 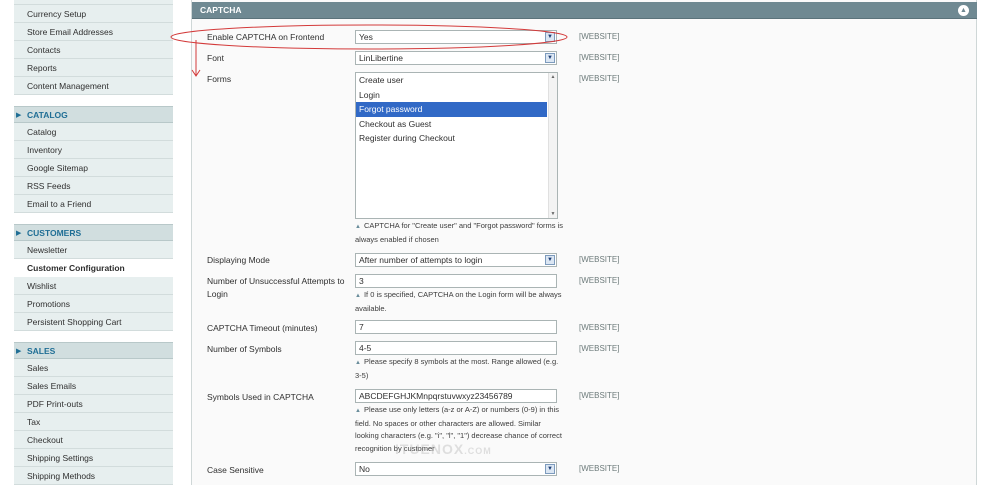 I want to click on scroll-down-icon: ▼, so click(x=553, y=214).